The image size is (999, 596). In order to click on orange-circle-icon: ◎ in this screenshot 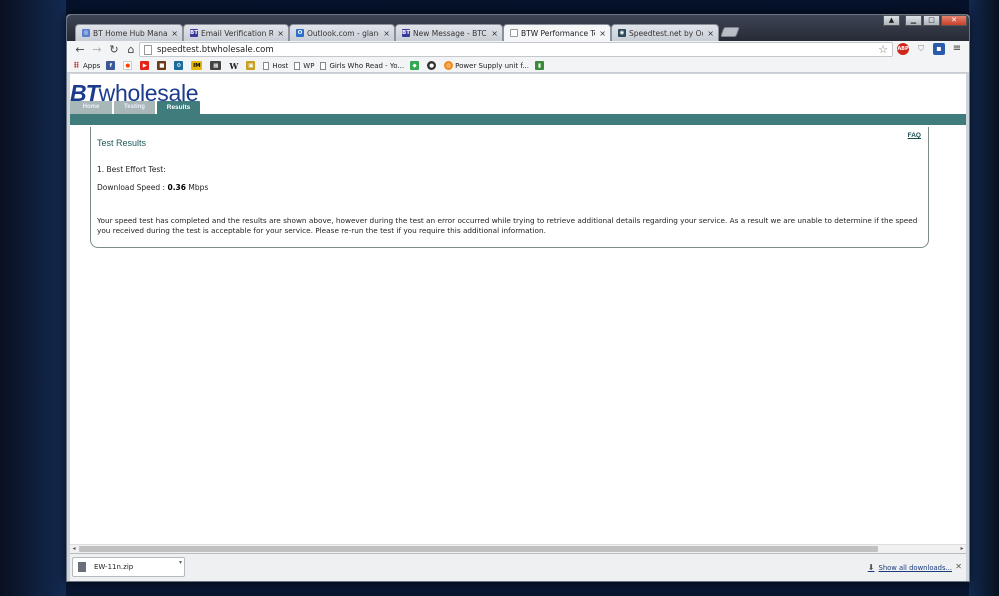, I will do `click(449, 65)`.